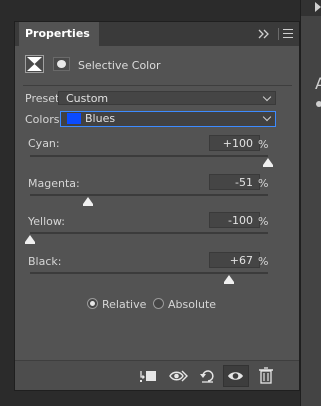 The height and width of the screenshot is (406, 321). Describe the element at coordinates (157, 10) in the screenshot. I see `workspace-top-band` at that location.